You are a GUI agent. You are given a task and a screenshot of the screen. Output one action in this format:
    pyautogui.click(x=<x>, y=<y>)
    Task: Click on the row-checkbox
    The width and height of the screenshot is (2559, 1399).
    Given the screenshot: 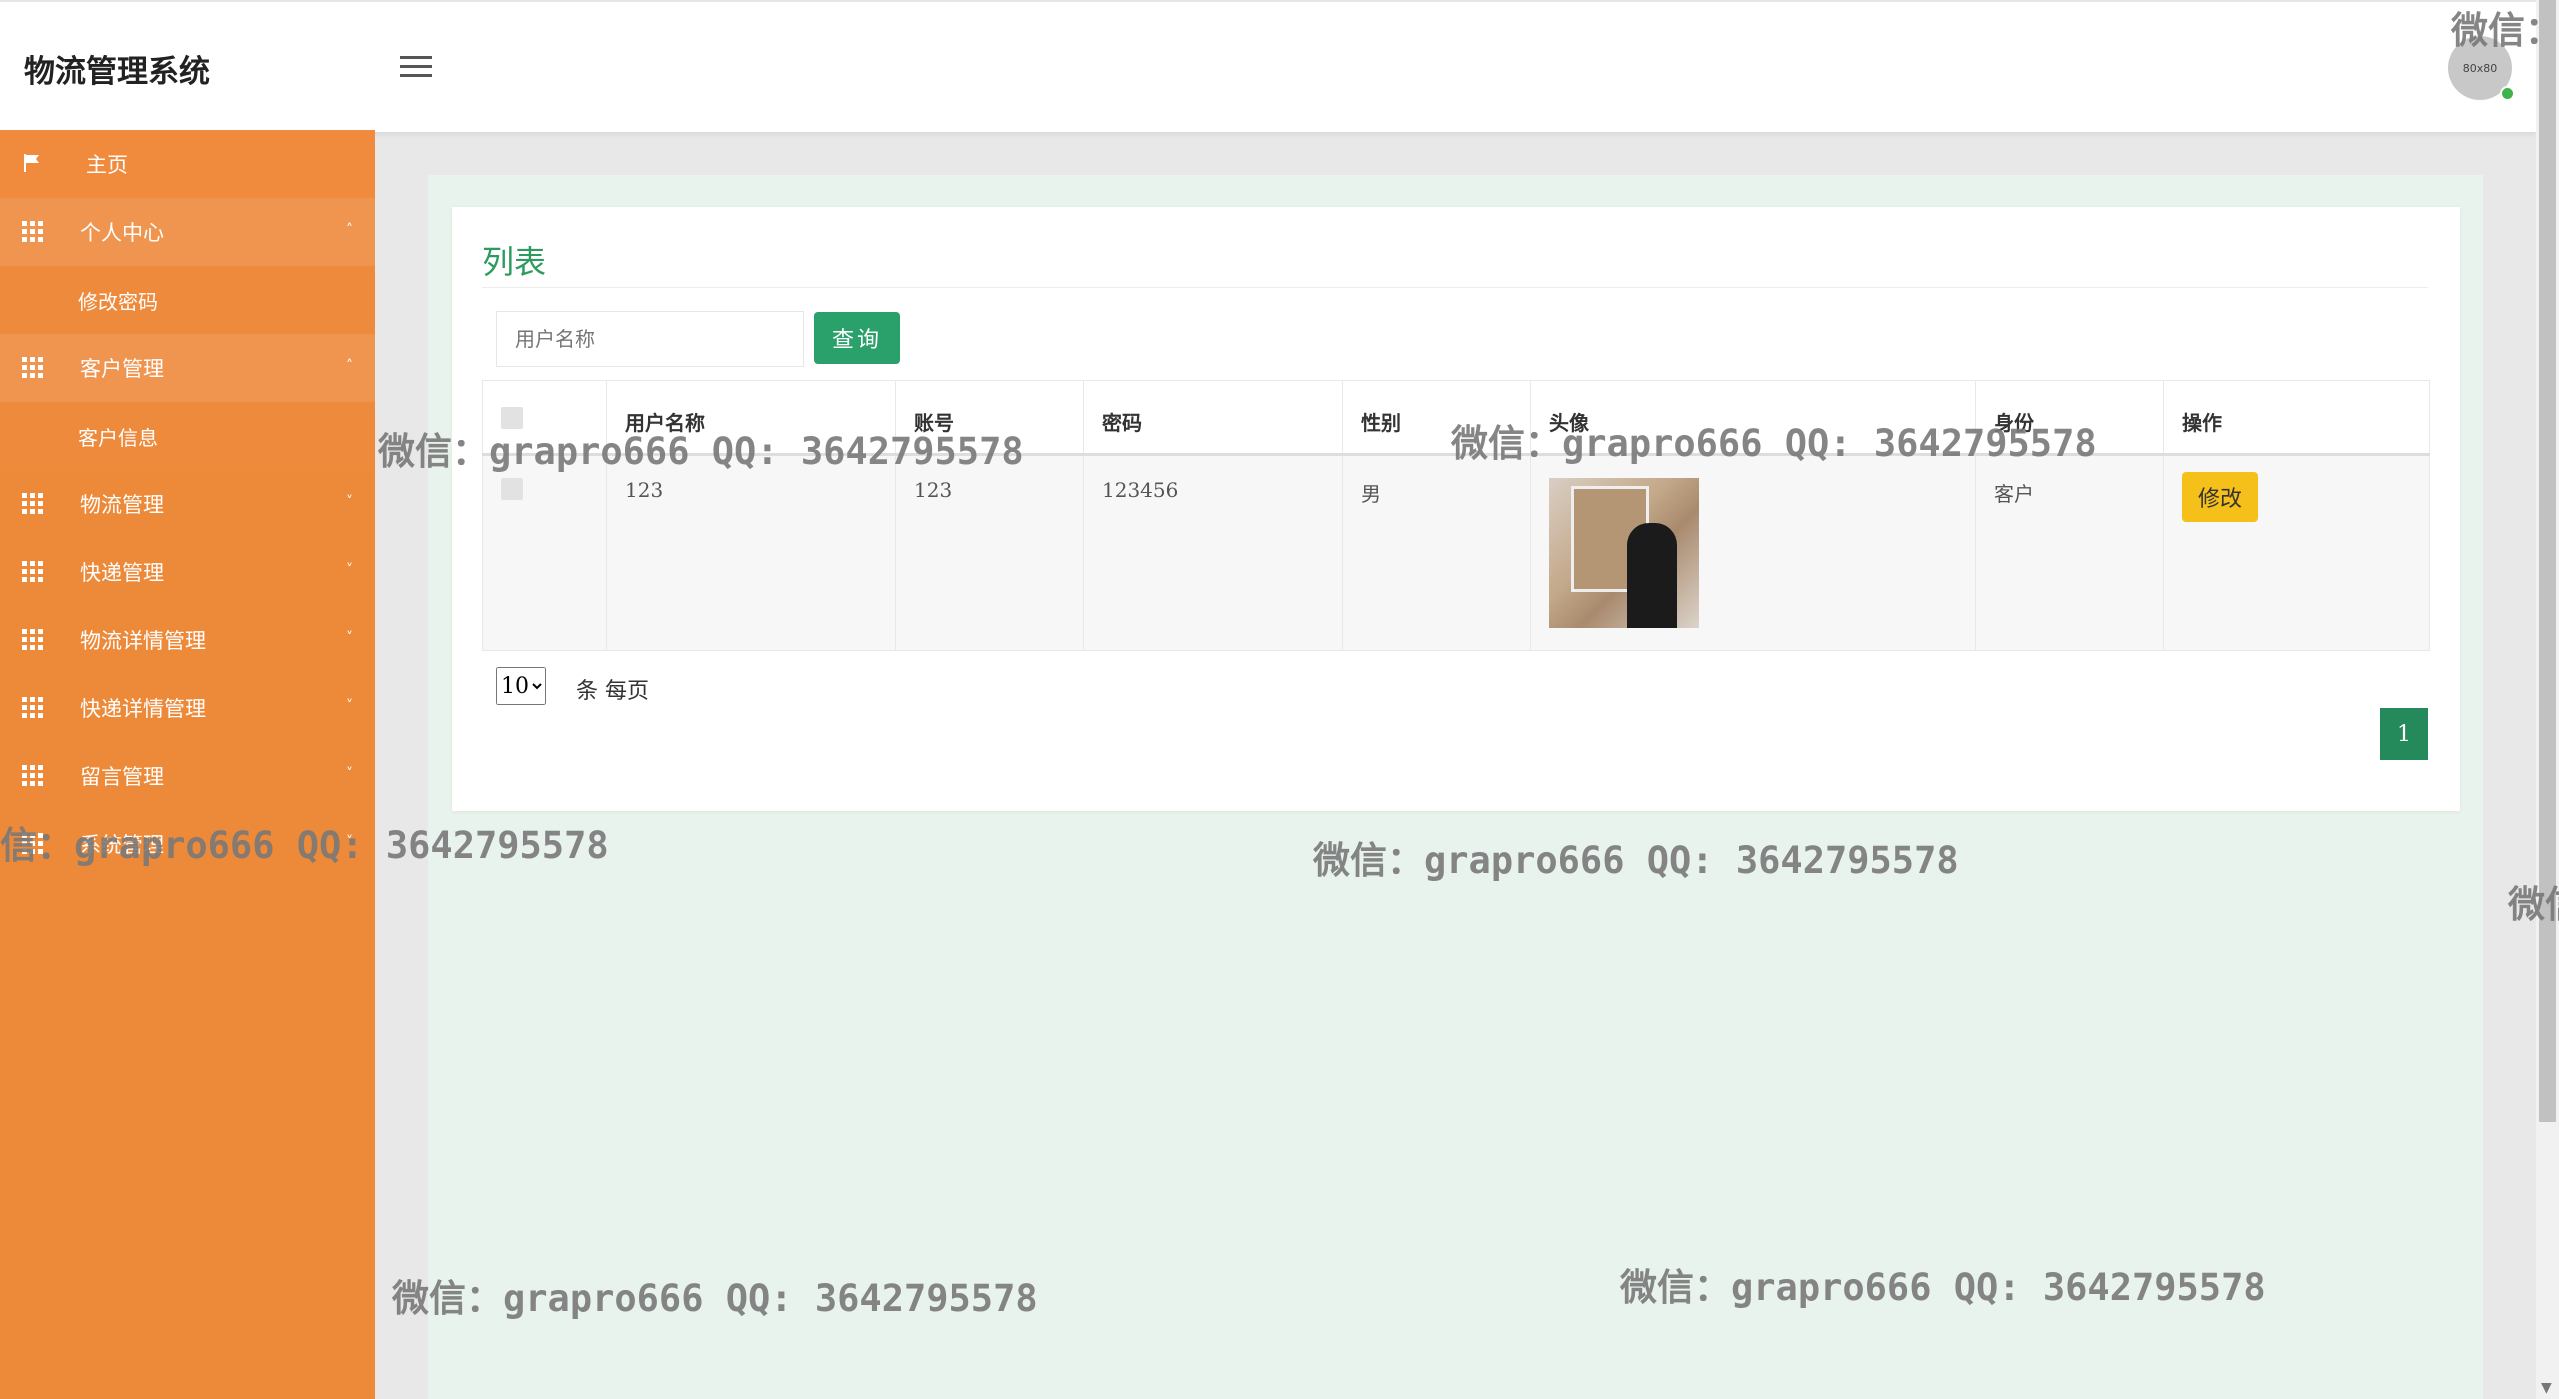 What is the action you would take?
    pyautogui.click(x=512, y=489)
    